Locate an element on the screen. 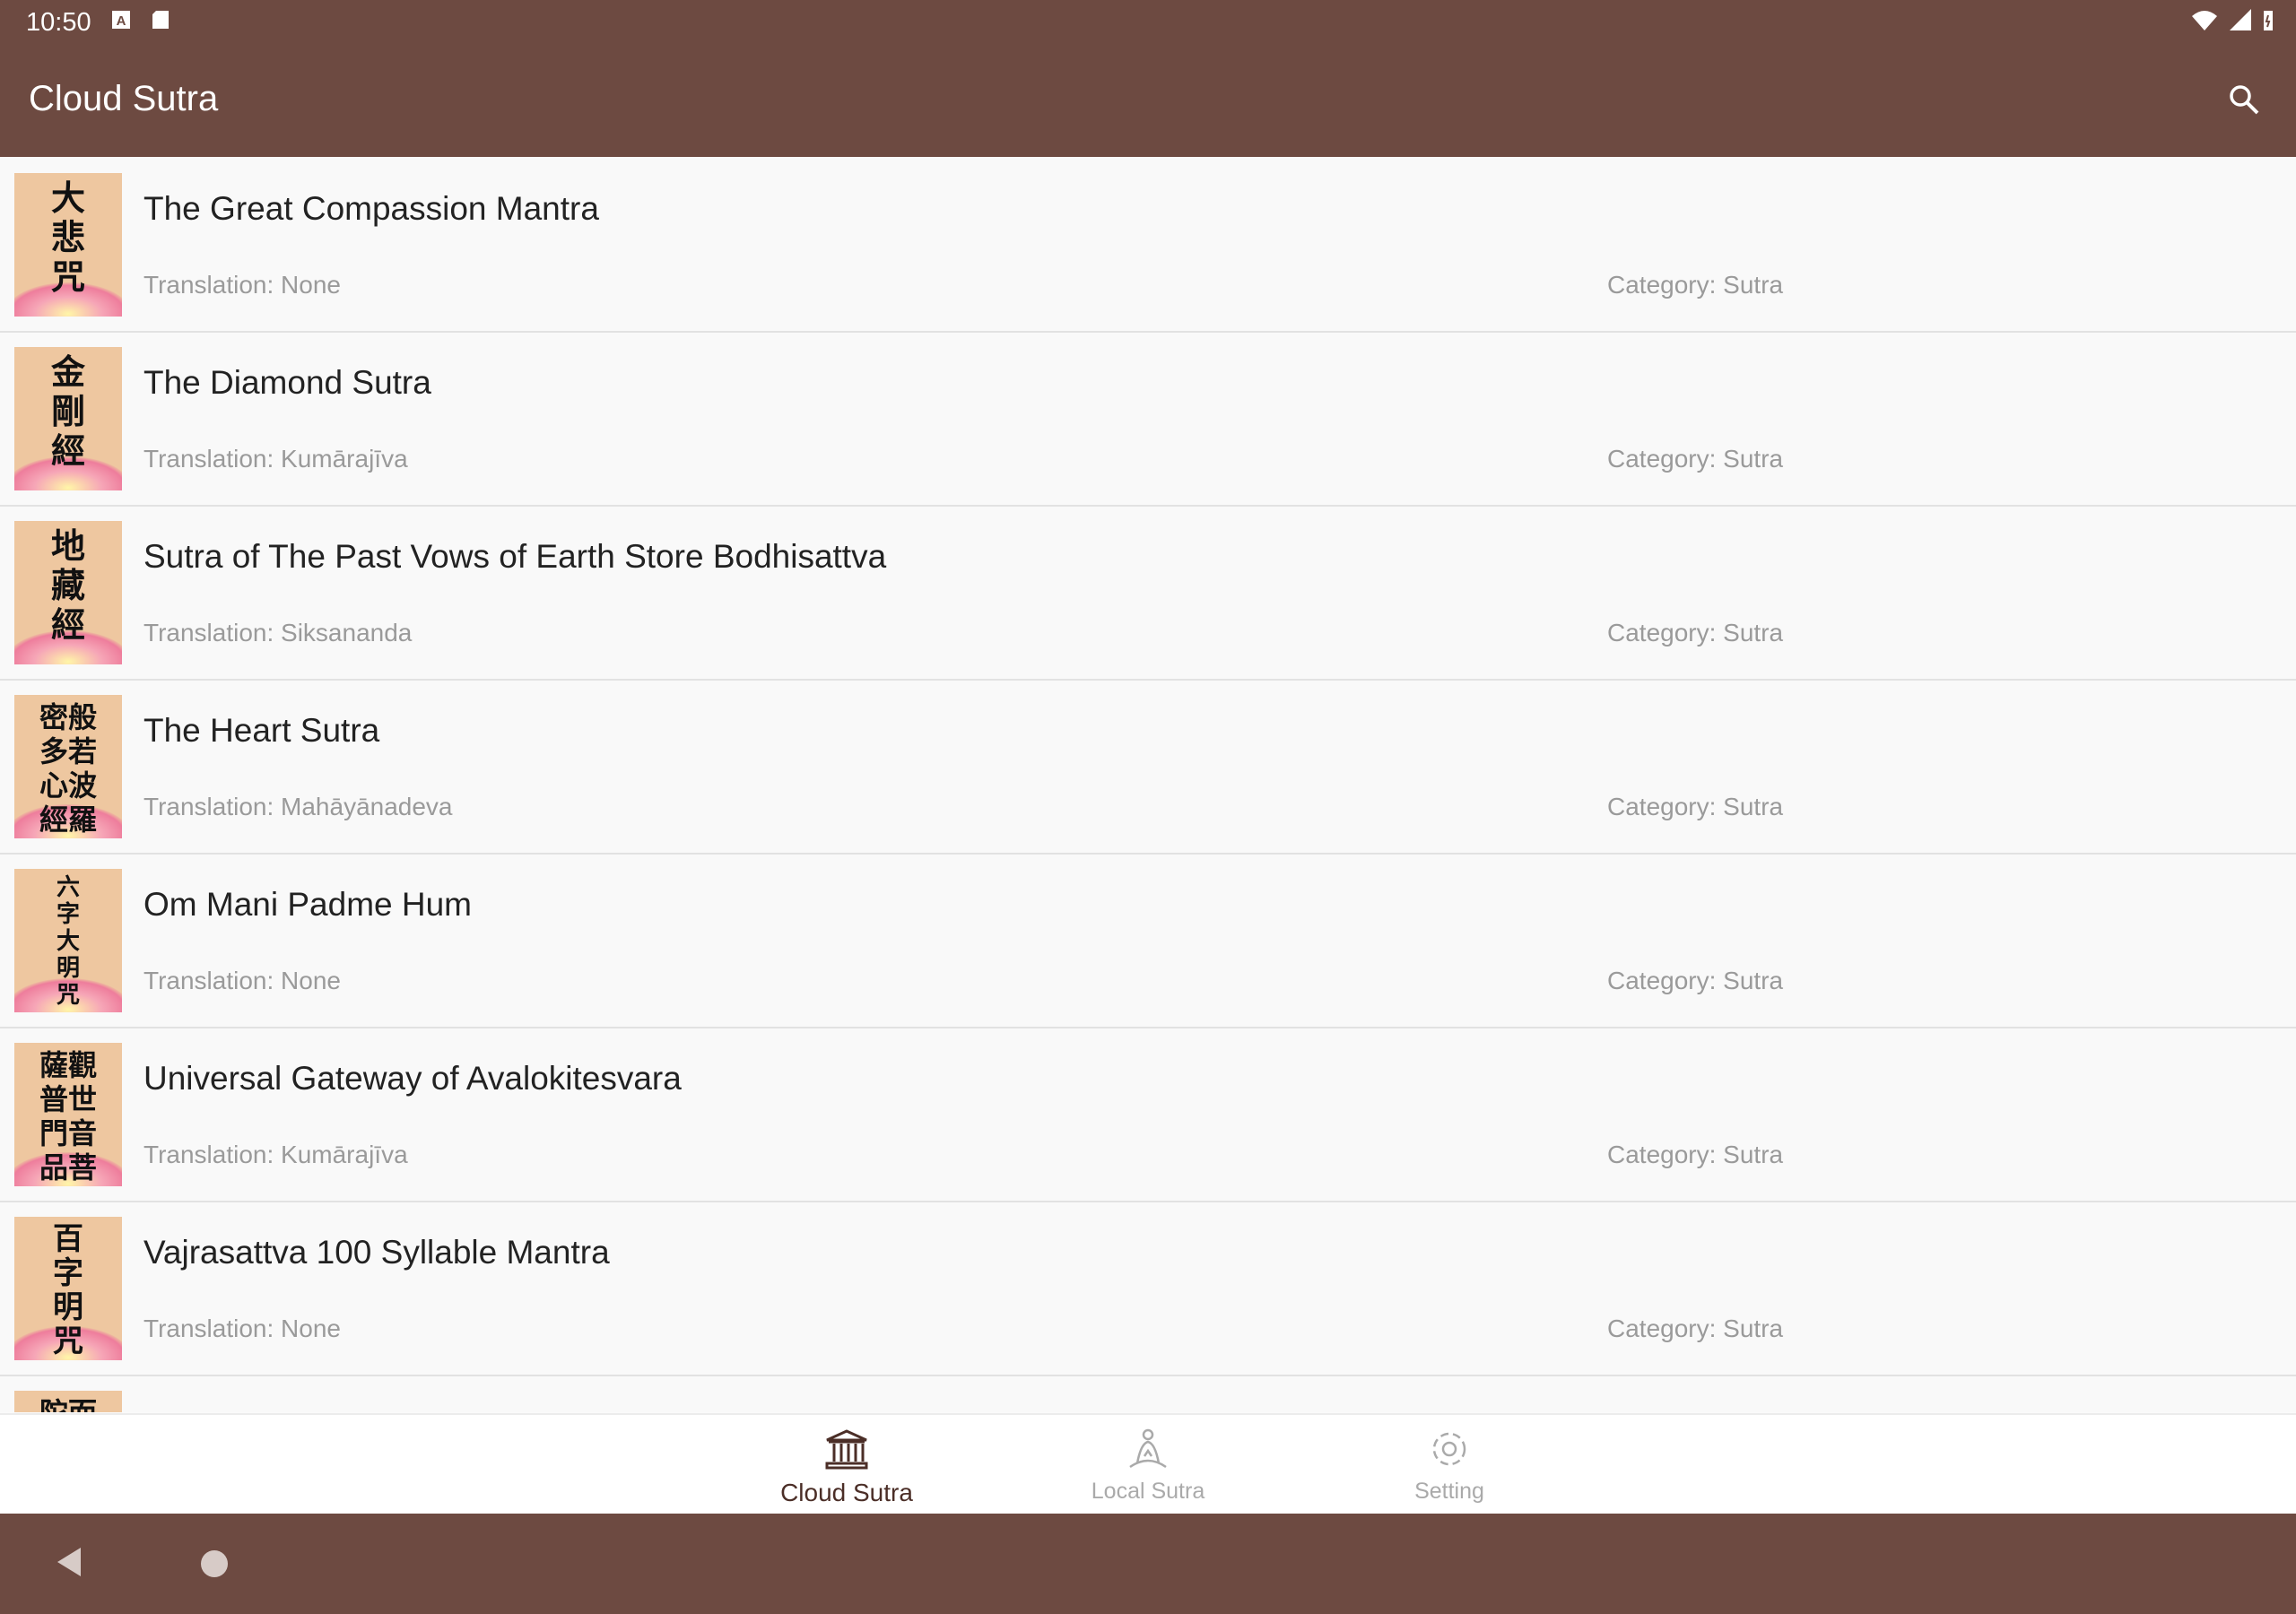  cover-text: 金 剛 經 is located at coordinates (67, 411).